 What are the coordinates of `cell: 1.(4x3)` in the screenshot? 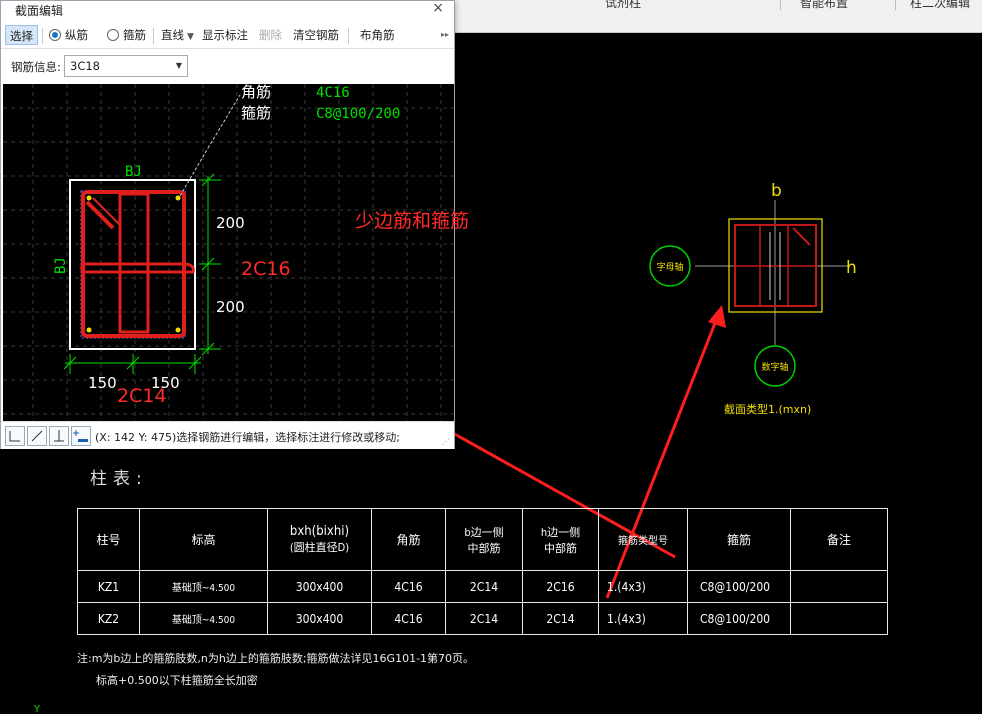 It's located at (643, 586).